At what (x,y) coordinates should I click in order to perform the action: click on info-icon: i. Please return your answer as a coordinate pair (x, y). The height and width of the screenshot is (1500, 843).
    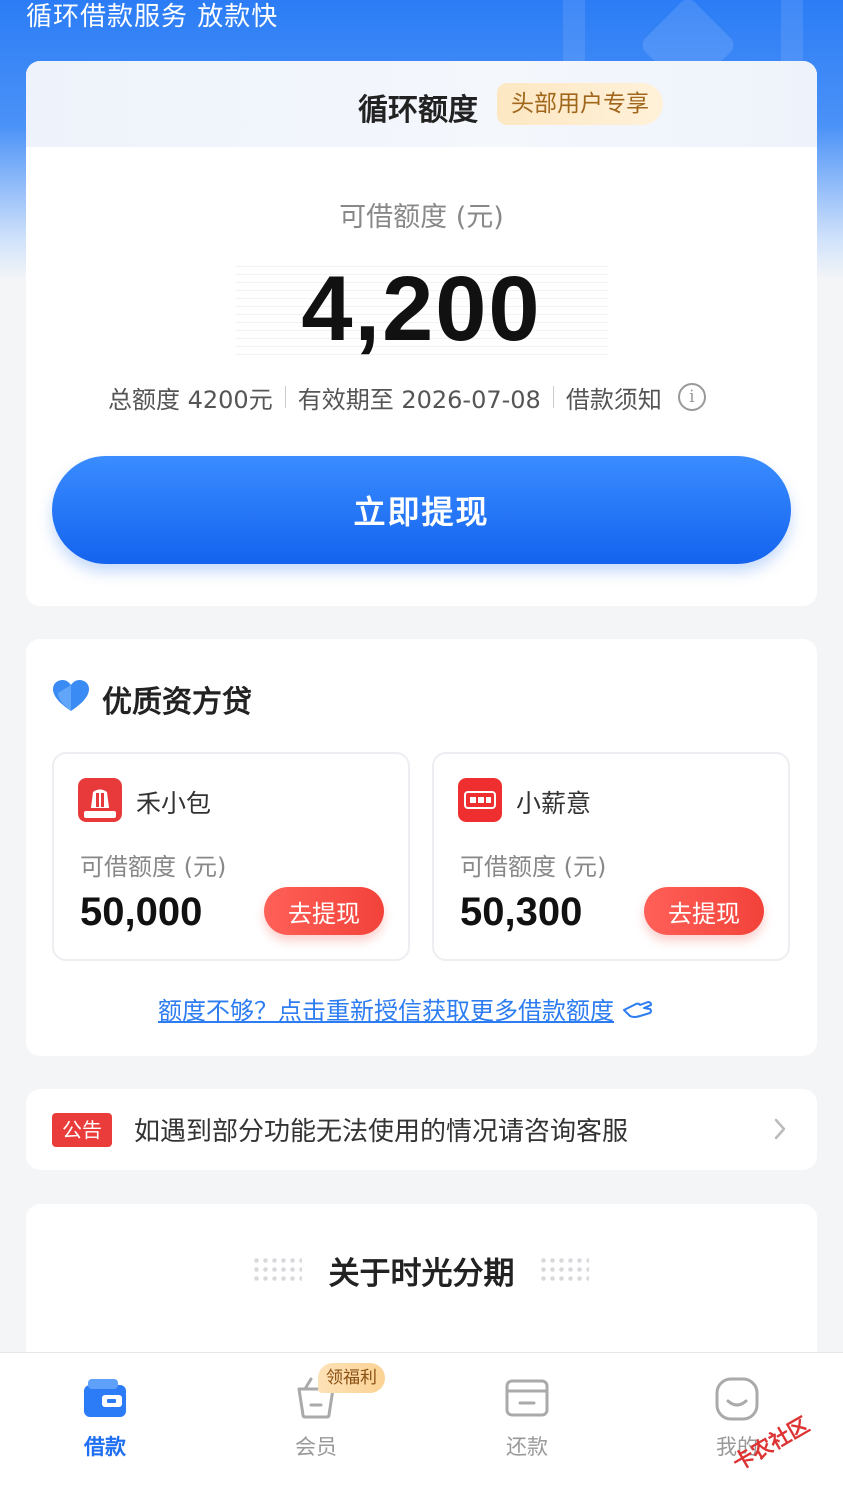
    Looking at the image, I should click on (691, 397).